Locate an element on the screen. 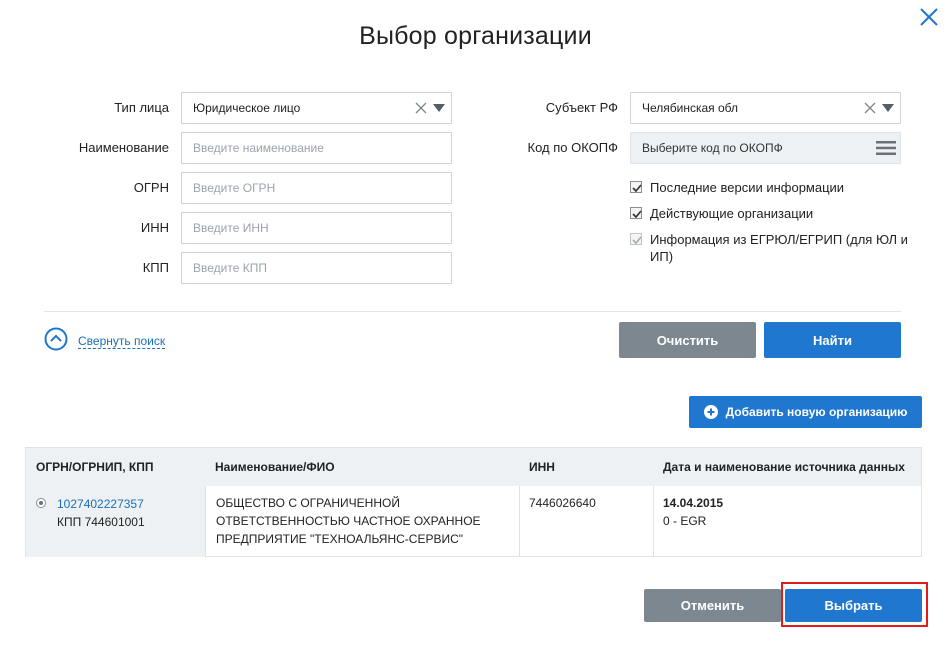  name-label: Наименование is located at coordinates (123, 147).